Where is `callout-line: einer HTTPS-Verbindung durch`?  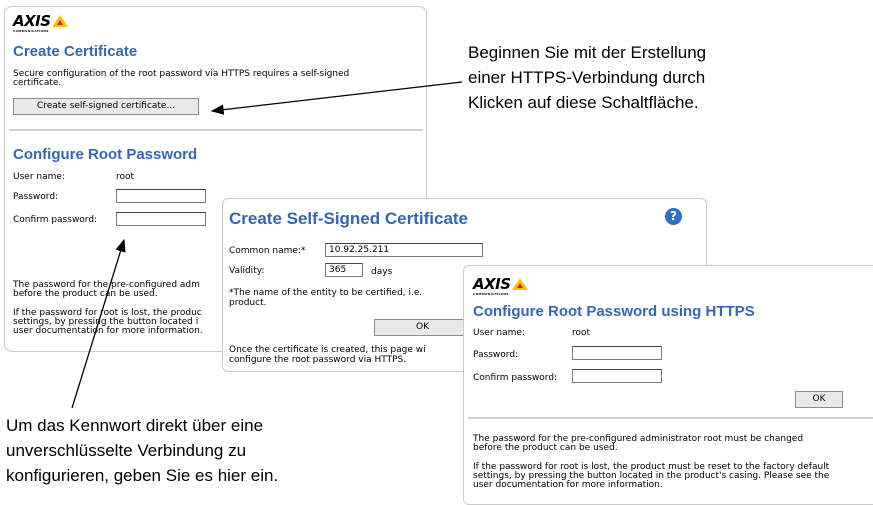 callout-line: einer HTTPS-Verbindung durch is located at coordinates (587, 77).